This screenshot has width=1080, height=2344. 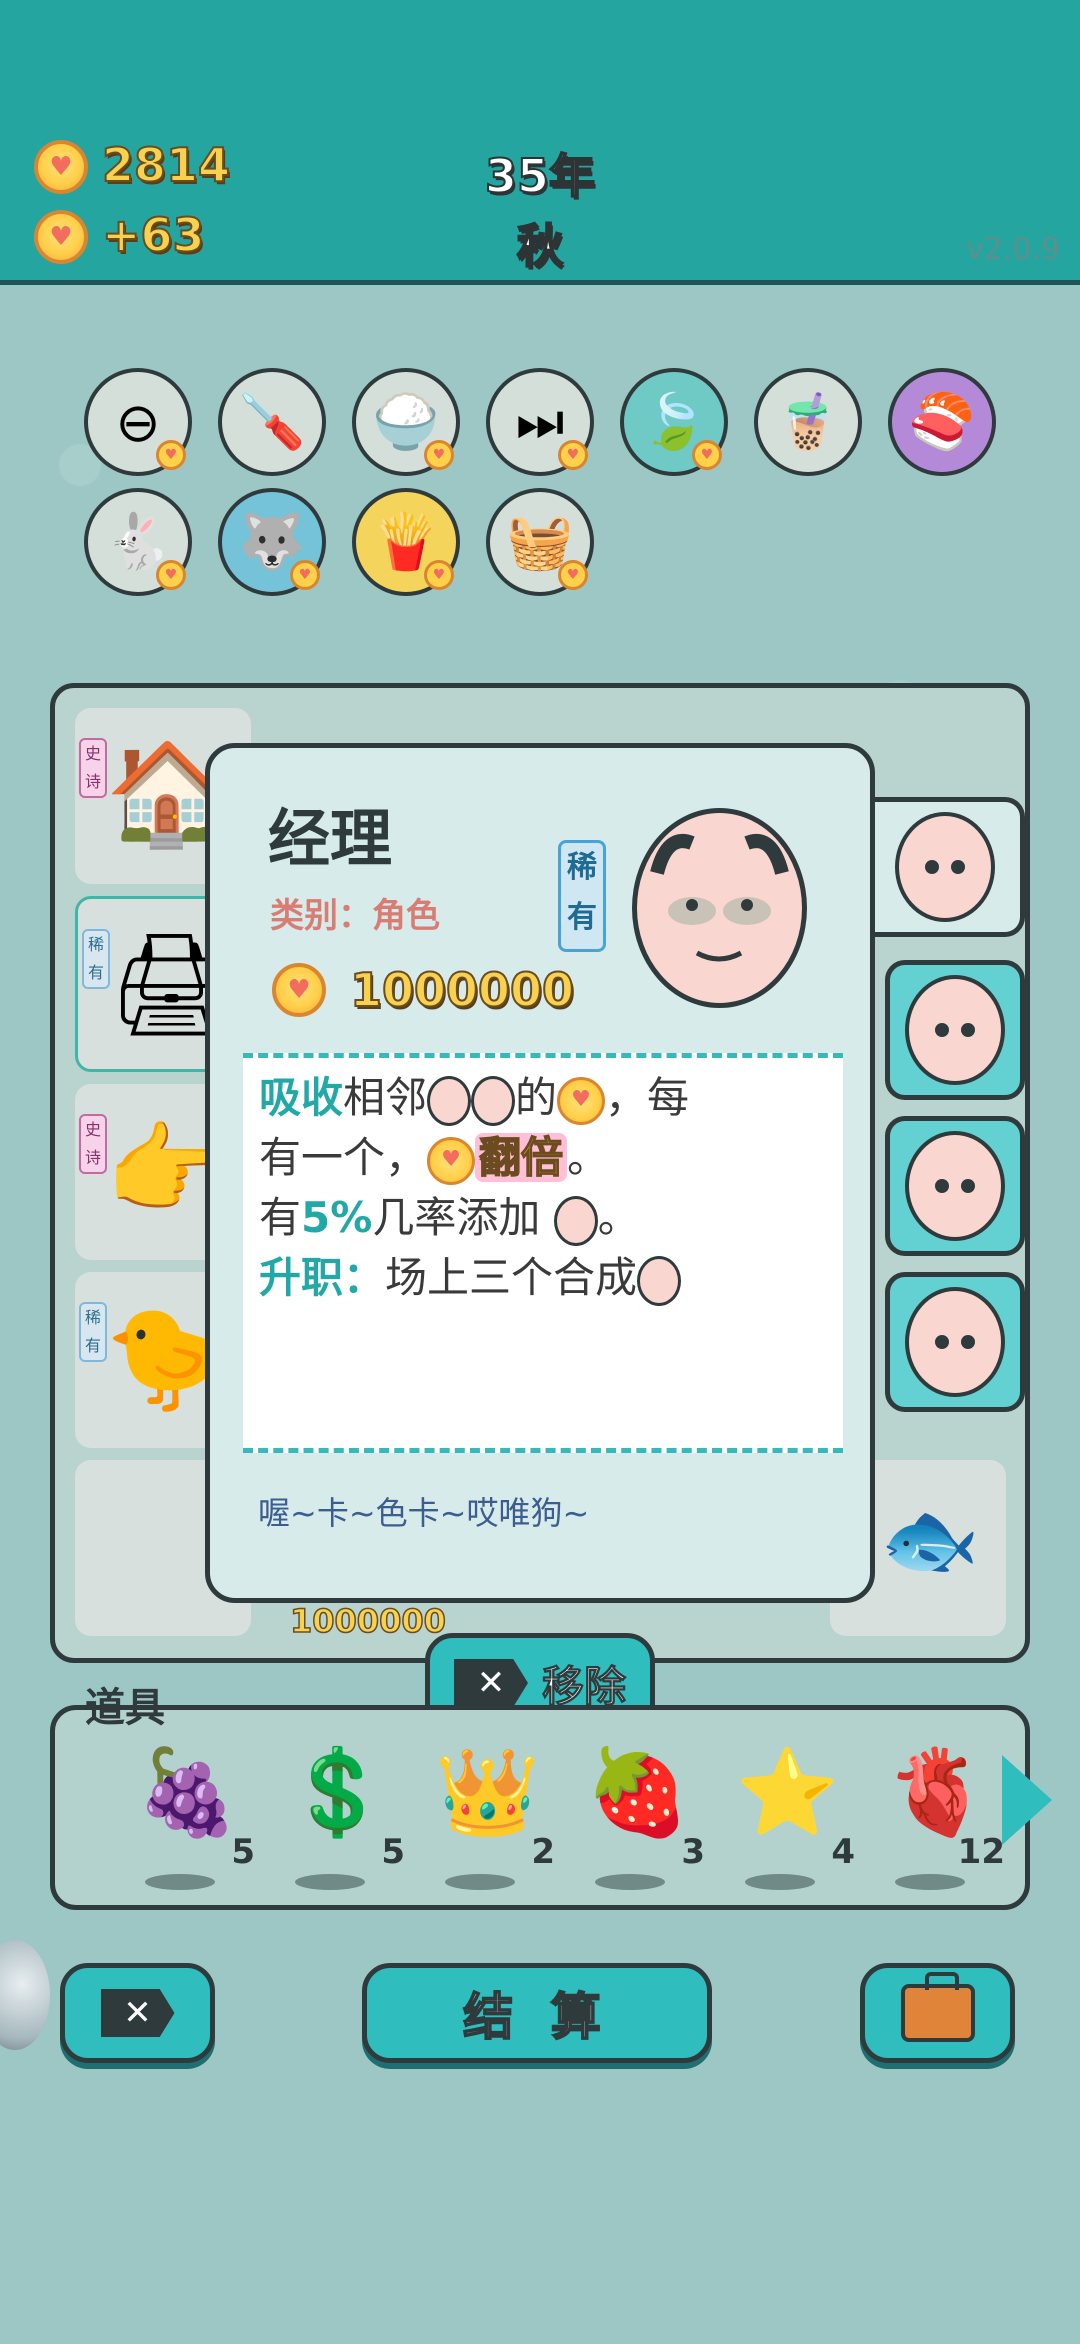 I want to click on item-count: 2, so click(x=543, y=1852).